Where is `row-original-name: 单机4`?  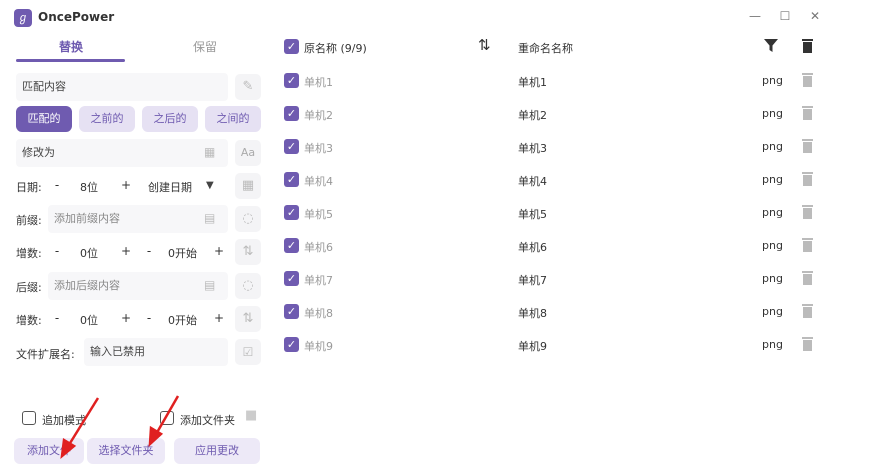 row-original-name: 单机4 is located at coordinates (318, 181).